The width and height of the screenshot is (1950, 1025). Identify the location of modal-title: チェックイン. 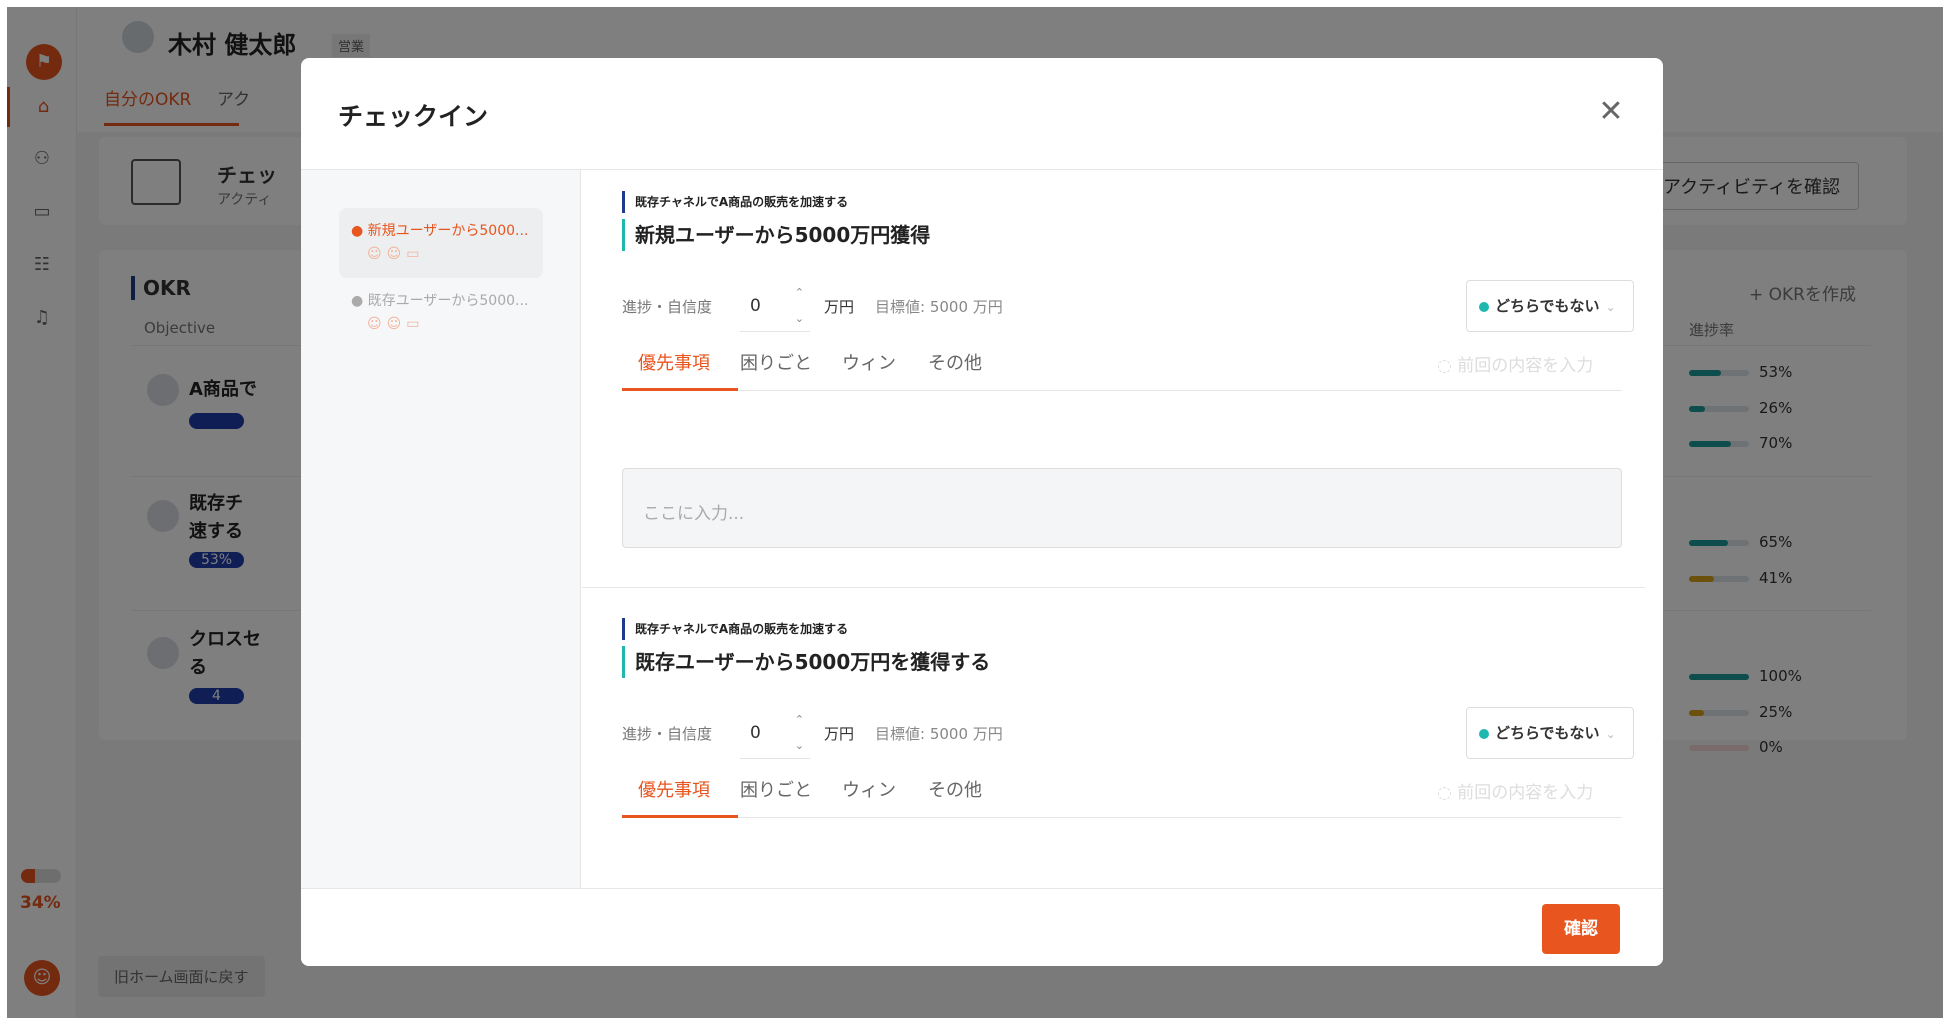
(413, 116).